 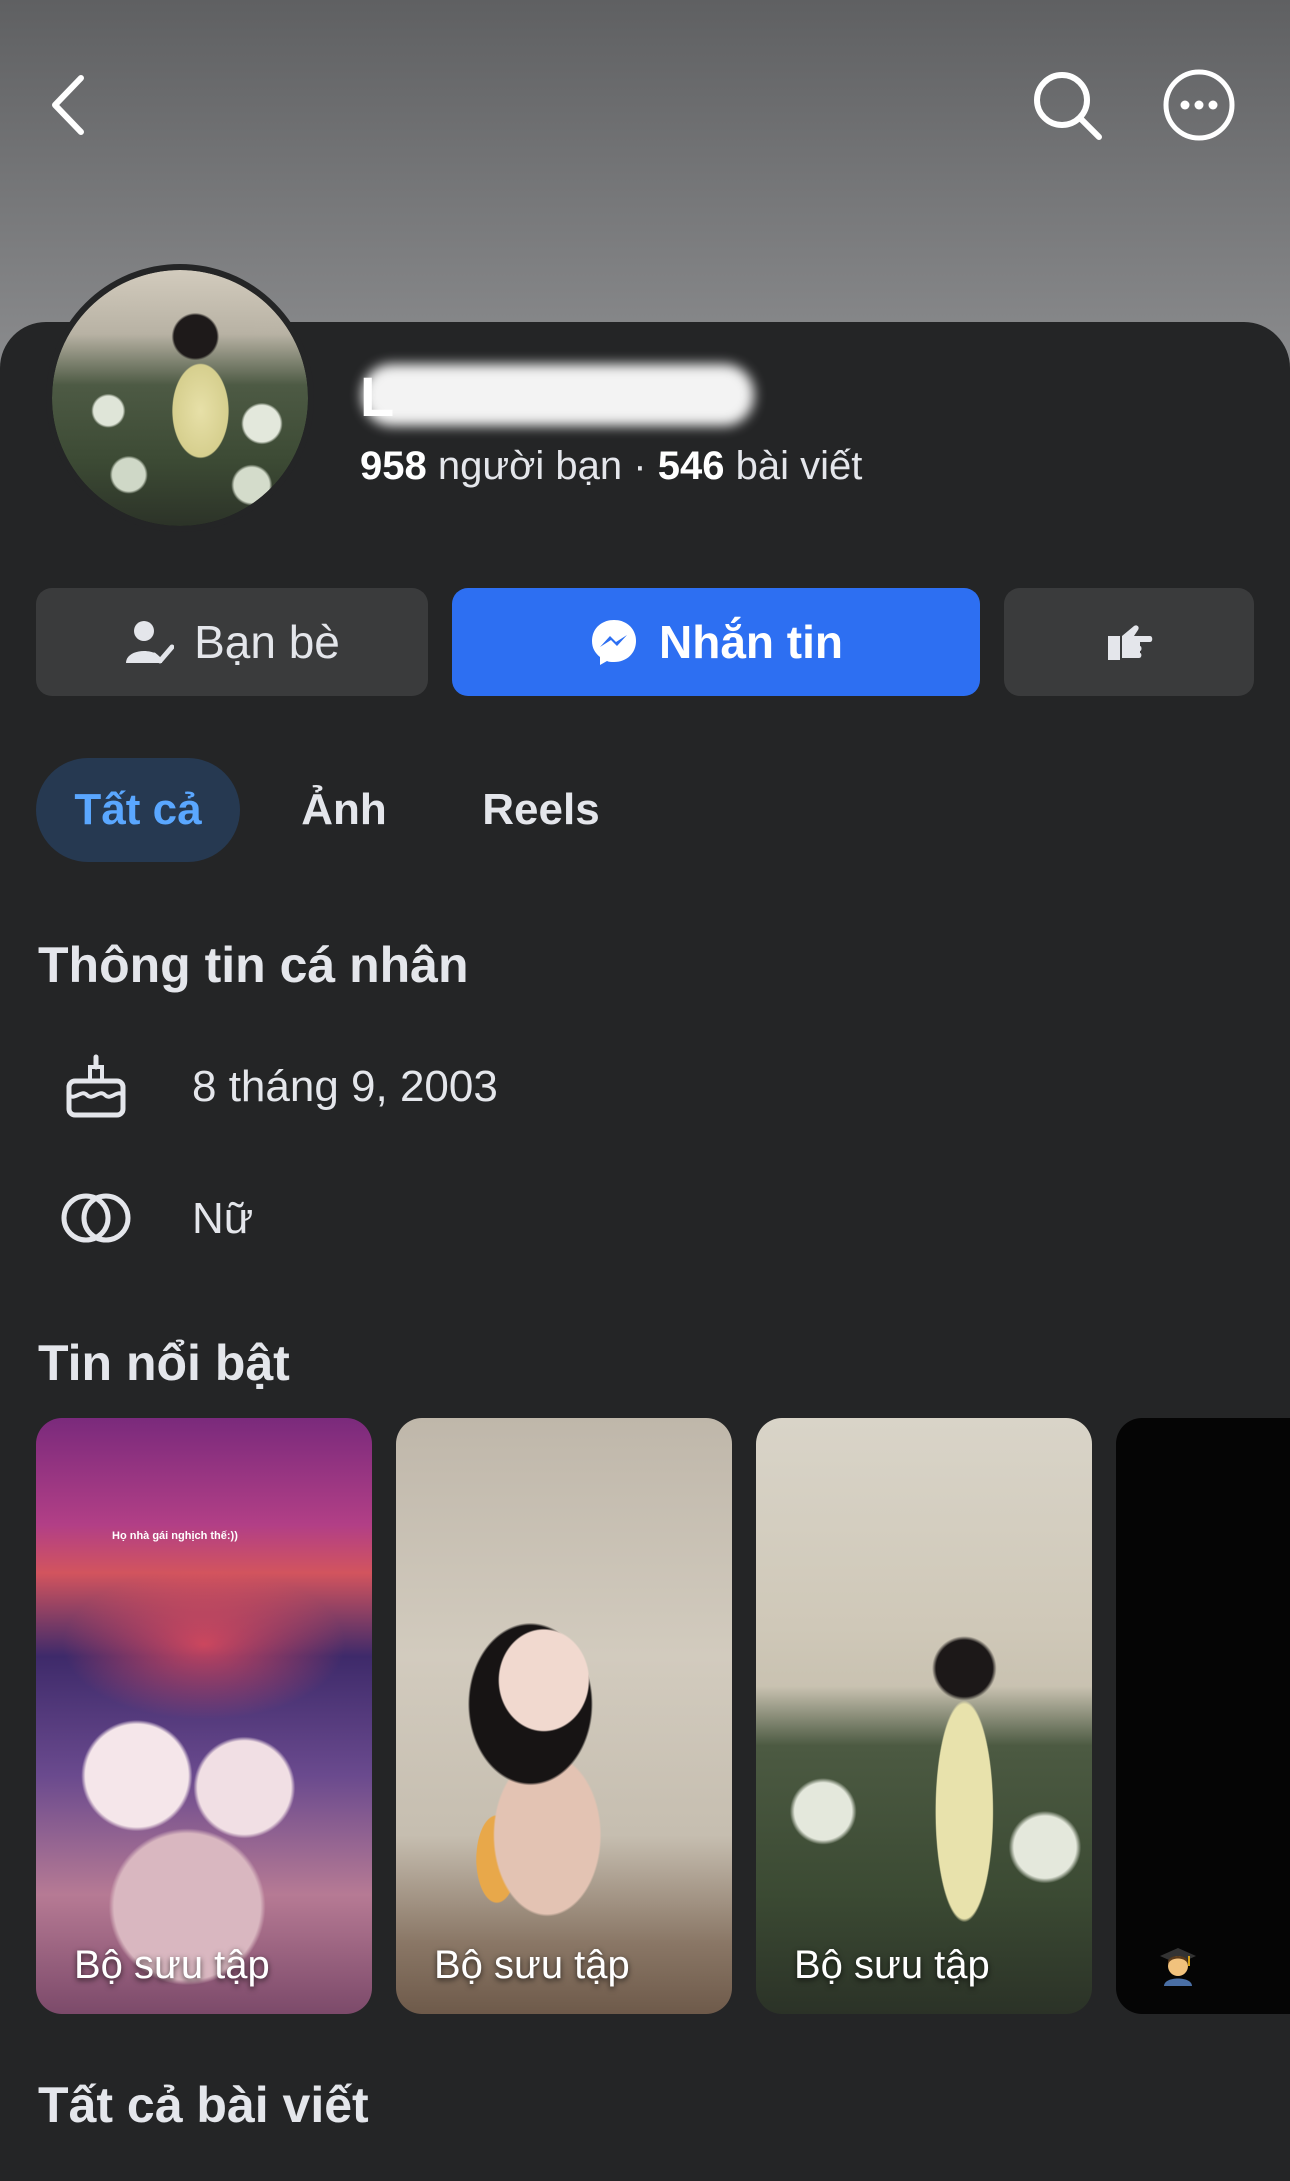 What do you see at coordinates (204, 1716) in the screenshot?
I see `highlight-story: Họ nhà gái nghịch thế:)) Bộ sưu tập` at bounding box center [204, 1716].